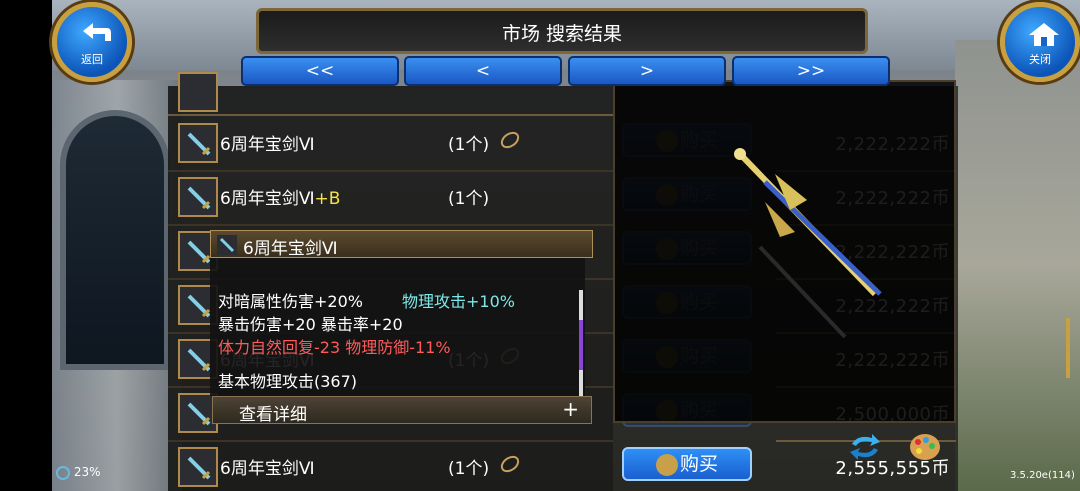  I want to click on screen-edge, so click(26, 245).